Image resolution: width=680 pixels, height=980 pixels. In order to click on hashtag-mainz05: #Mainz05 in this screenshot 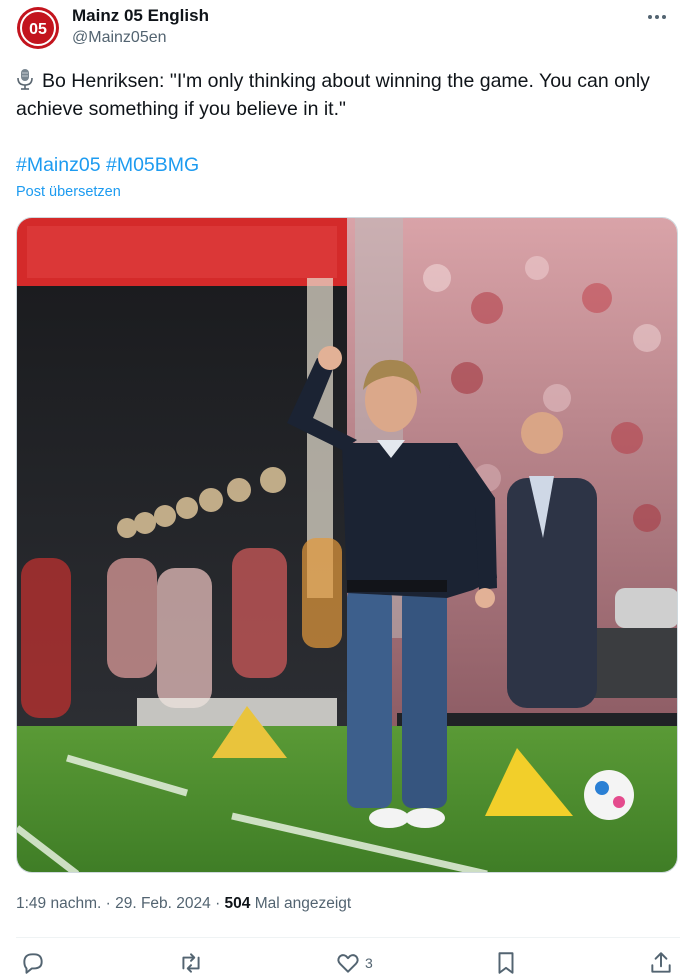, I will do `click(58, 165)`.